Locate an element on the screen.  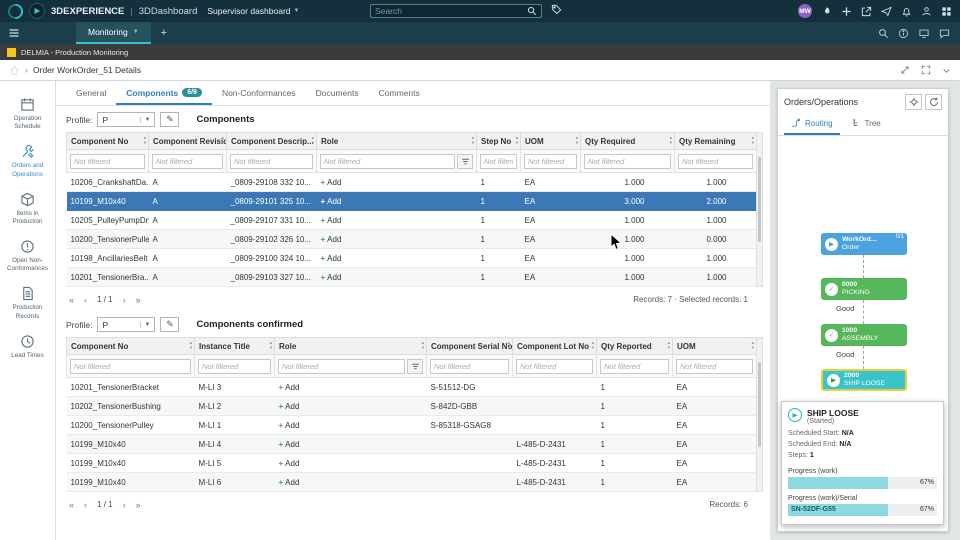
col-component-serial-no: Component Serial No ▴ ▾ is located at coordinates (469, 346).